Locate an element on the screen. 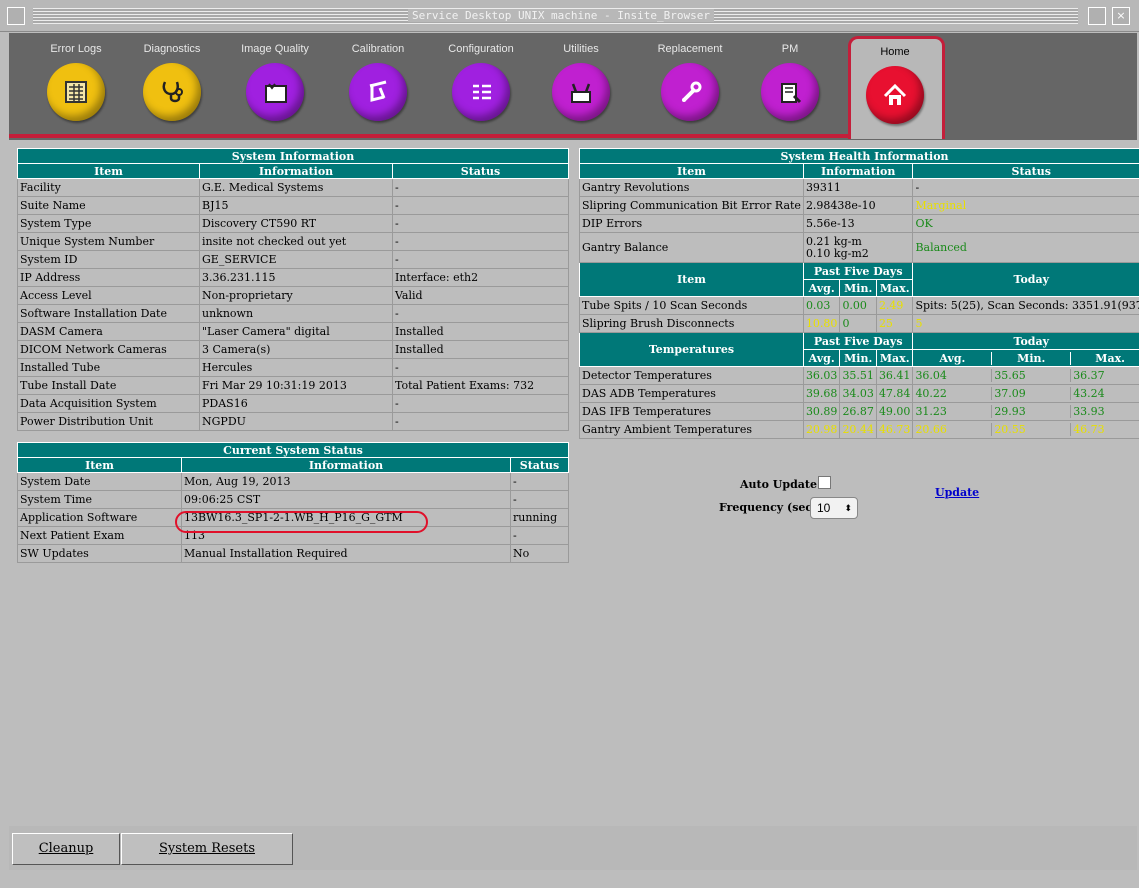  avg-cell: 10.80 is located at coordinates (821, 323).